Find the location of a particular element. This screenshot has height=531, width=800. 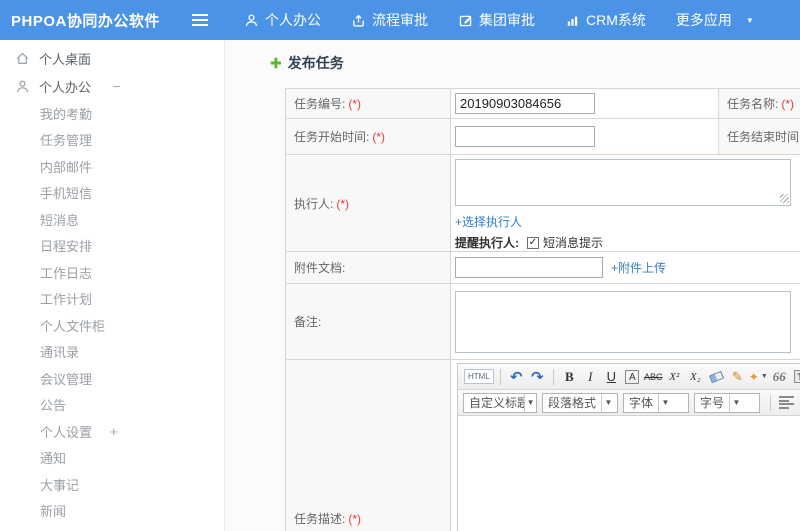

sidebar-item: 会议管理 is located at coordinates (112, 378).